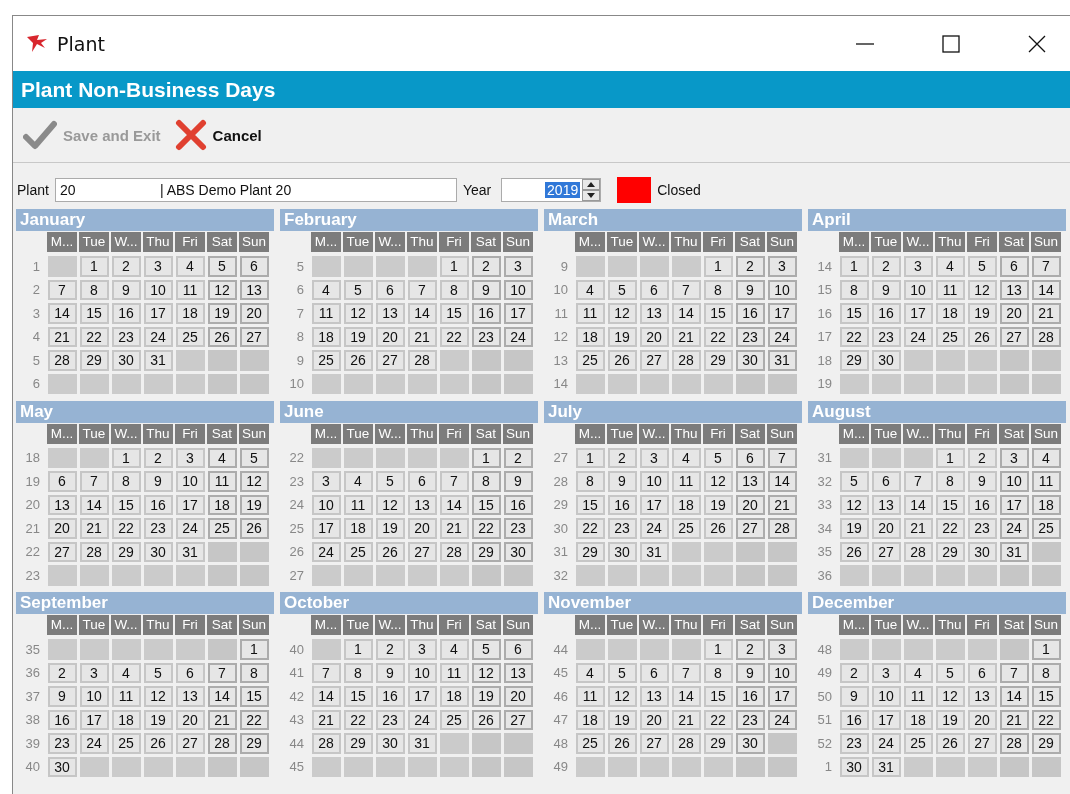  Describe the element at coordinates (422, 360) in the screenshot. I see `day-cell: 28` at that location.